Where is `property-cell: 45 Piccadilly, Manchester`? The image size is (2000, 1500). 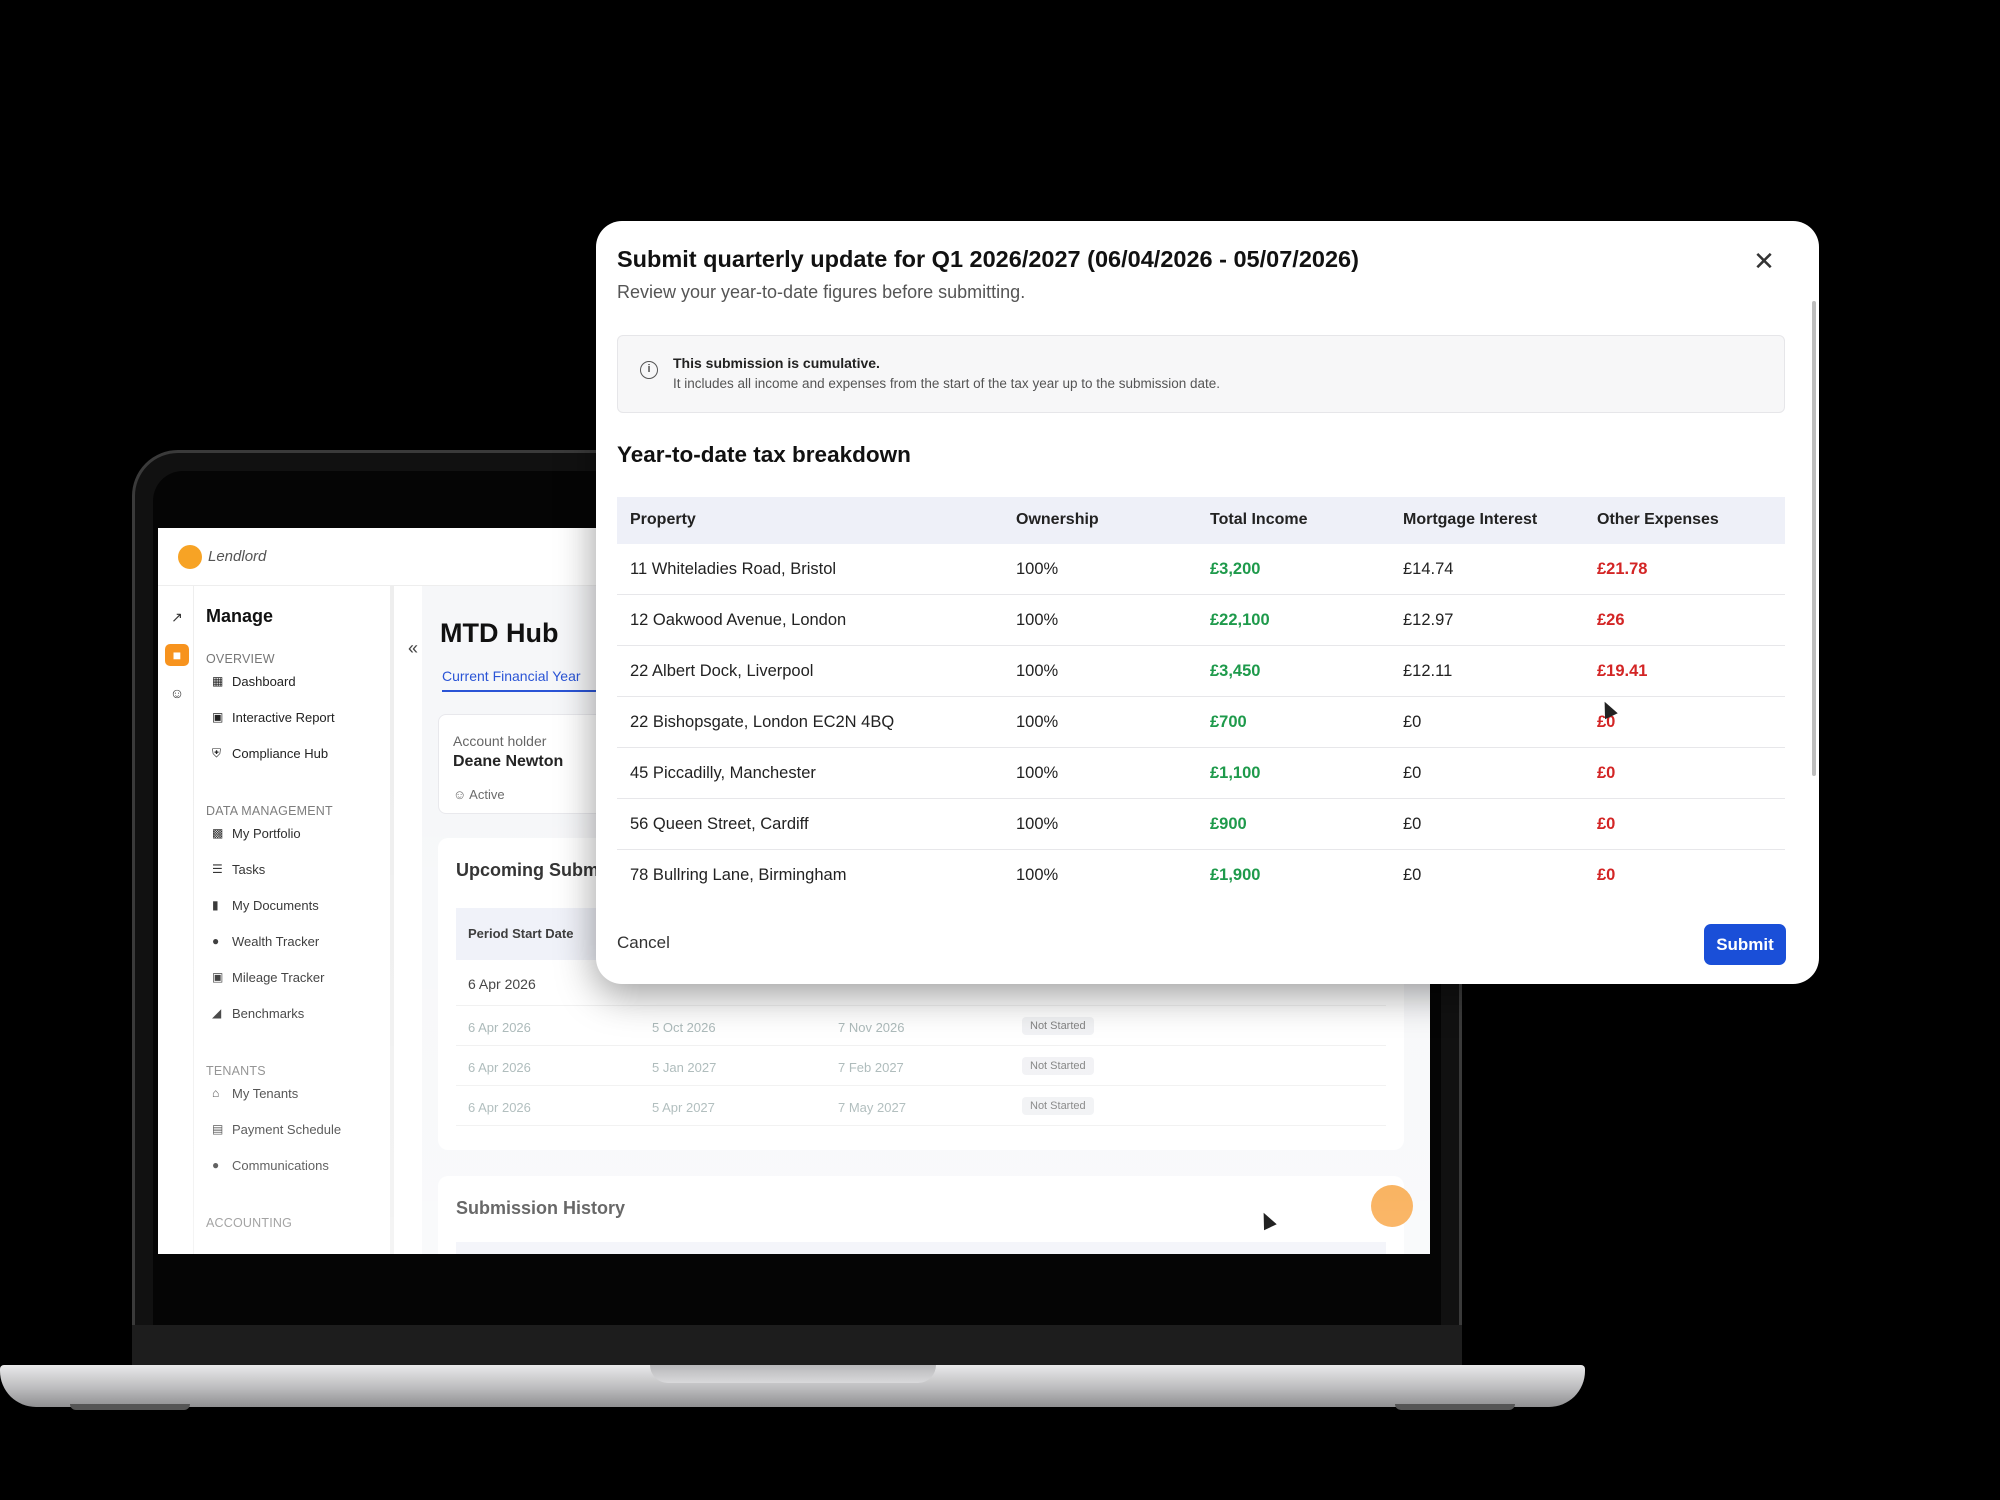
property-cell: 45 Piccadilly, Manchester is located at coordinates (723, 773).